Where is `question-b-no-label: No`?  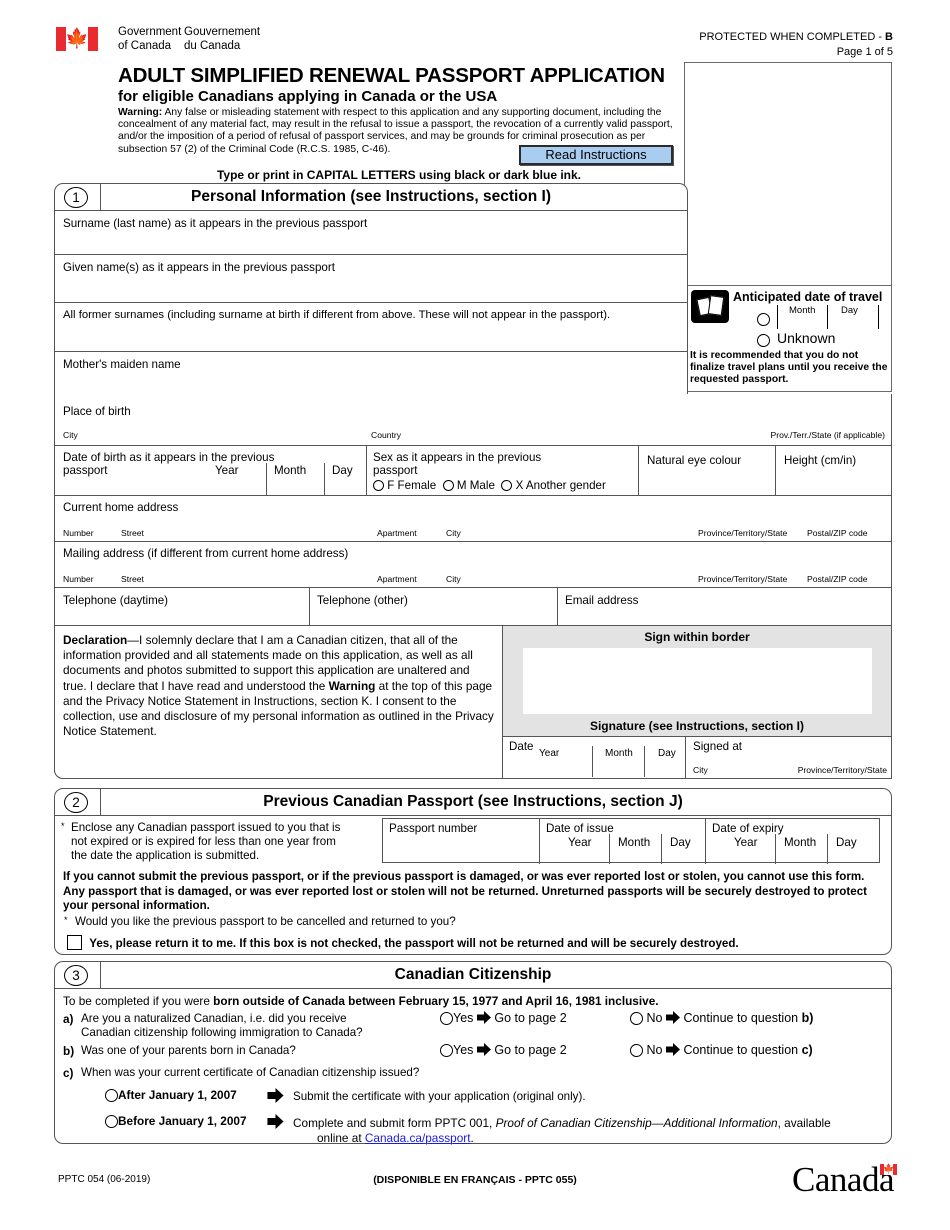 question-b-no-label: No is located at coordinates (654, 1050).